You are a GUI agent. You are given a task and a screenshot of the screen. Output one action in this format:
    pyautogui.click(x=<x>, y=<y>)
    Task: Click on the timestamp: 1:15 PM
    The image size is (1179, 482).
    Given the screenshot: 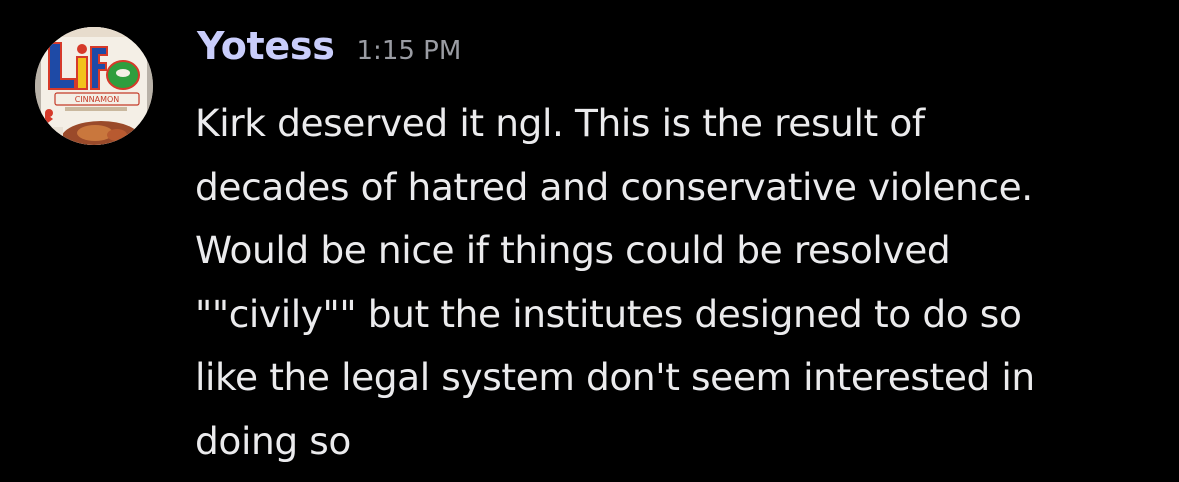 What is the action you would take?
    pyautogui.click(x=409, y=51)
    